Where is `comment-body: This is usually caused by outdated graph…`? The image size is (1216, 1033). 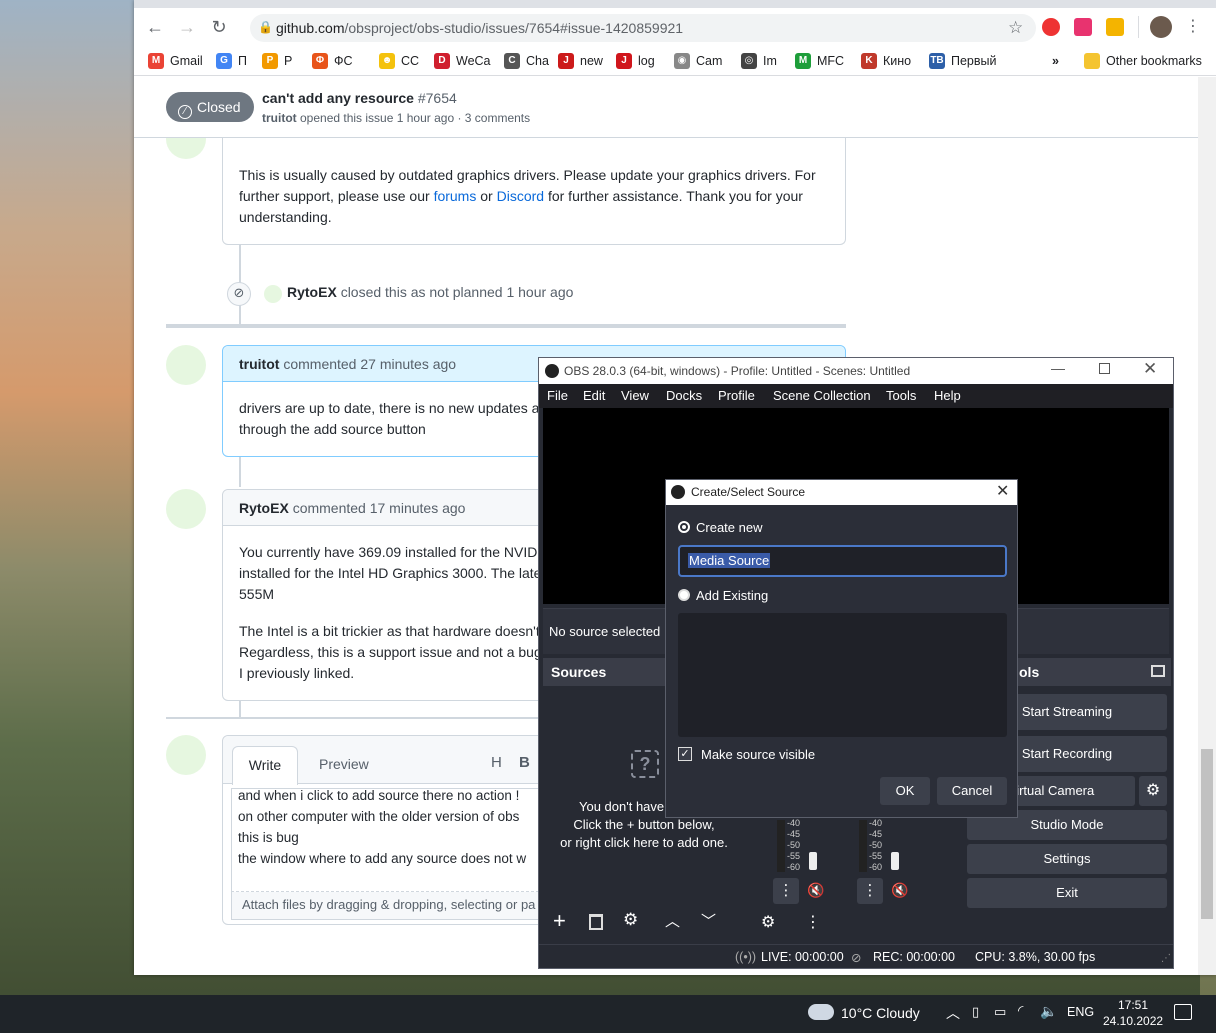 comment-body: This is usually caused by outdated graph… is located at coordinates (534, 186).